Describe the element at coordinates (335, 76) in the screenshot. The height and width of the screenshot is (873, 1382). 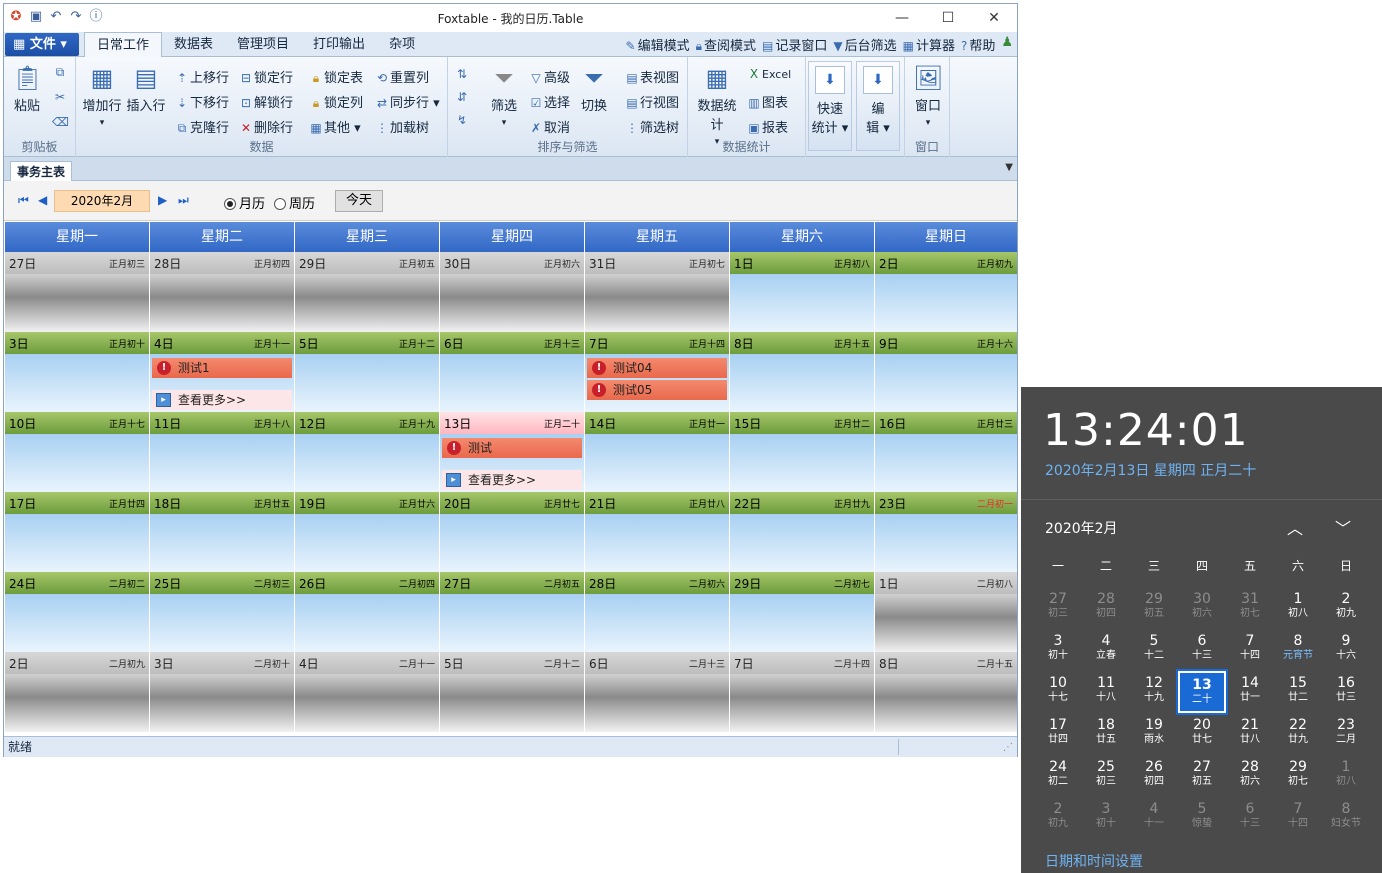
I see `lock-table-button: 🔒︎ 锁定表` at that location.